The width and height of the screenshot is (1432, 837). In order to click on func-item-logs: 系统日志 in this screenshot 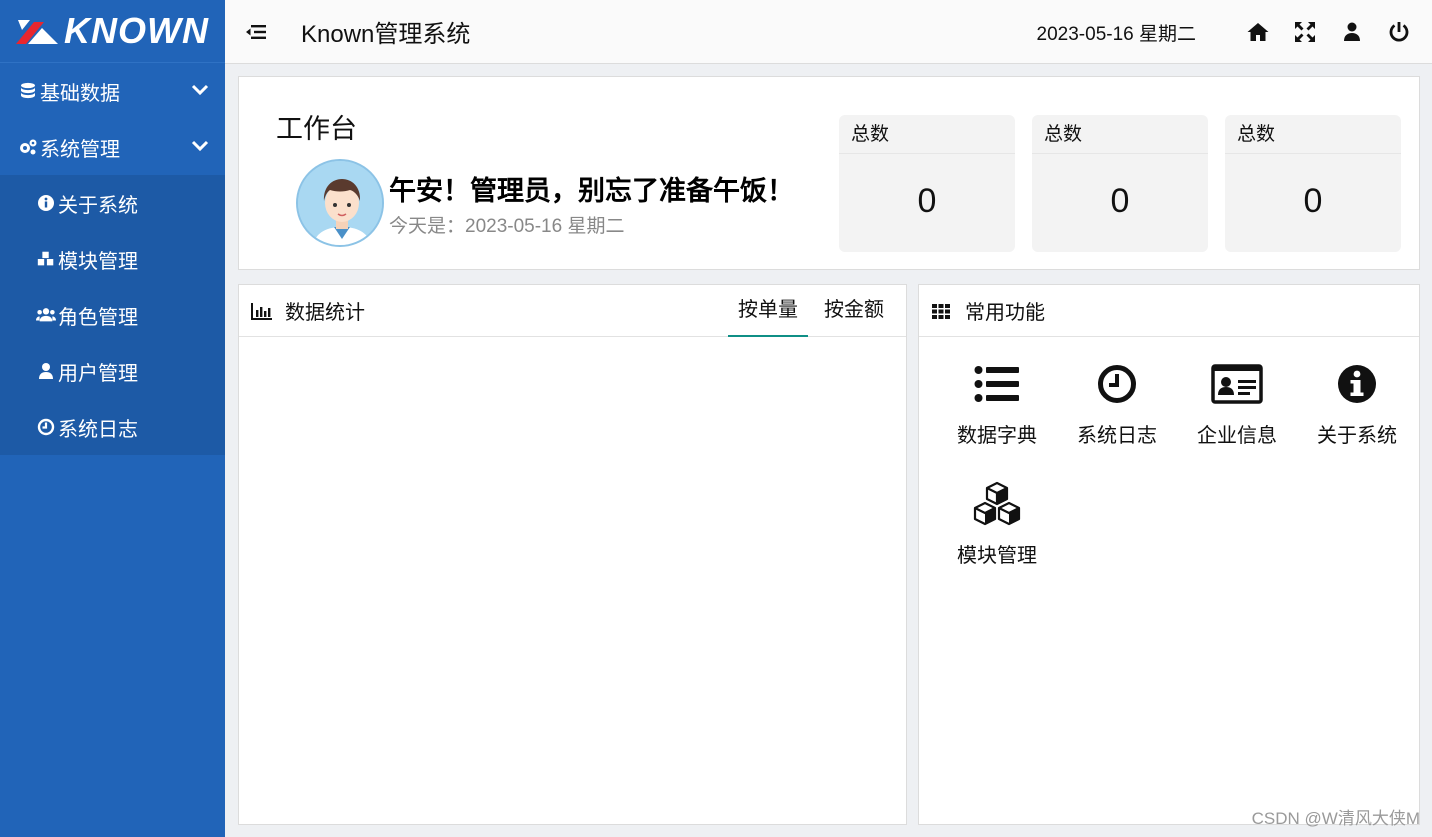, I will do `click(1117, 412)`.